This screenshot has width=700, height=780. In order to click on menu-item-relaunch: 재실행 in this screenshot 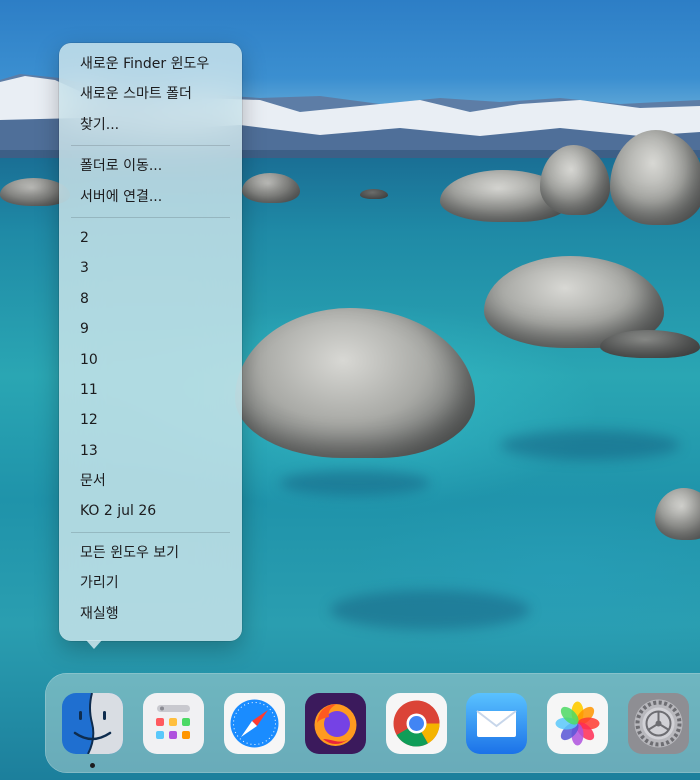, I will do `click(150, 614)`.